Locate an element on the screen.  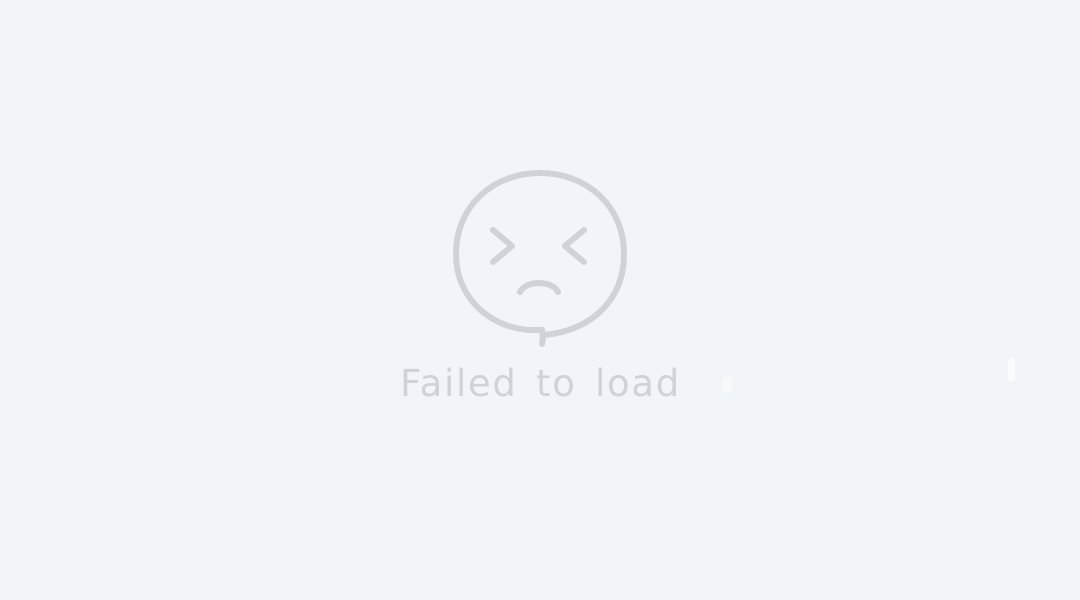
sad-face-speech-bubble-icon is located at coordinates (540, 258).